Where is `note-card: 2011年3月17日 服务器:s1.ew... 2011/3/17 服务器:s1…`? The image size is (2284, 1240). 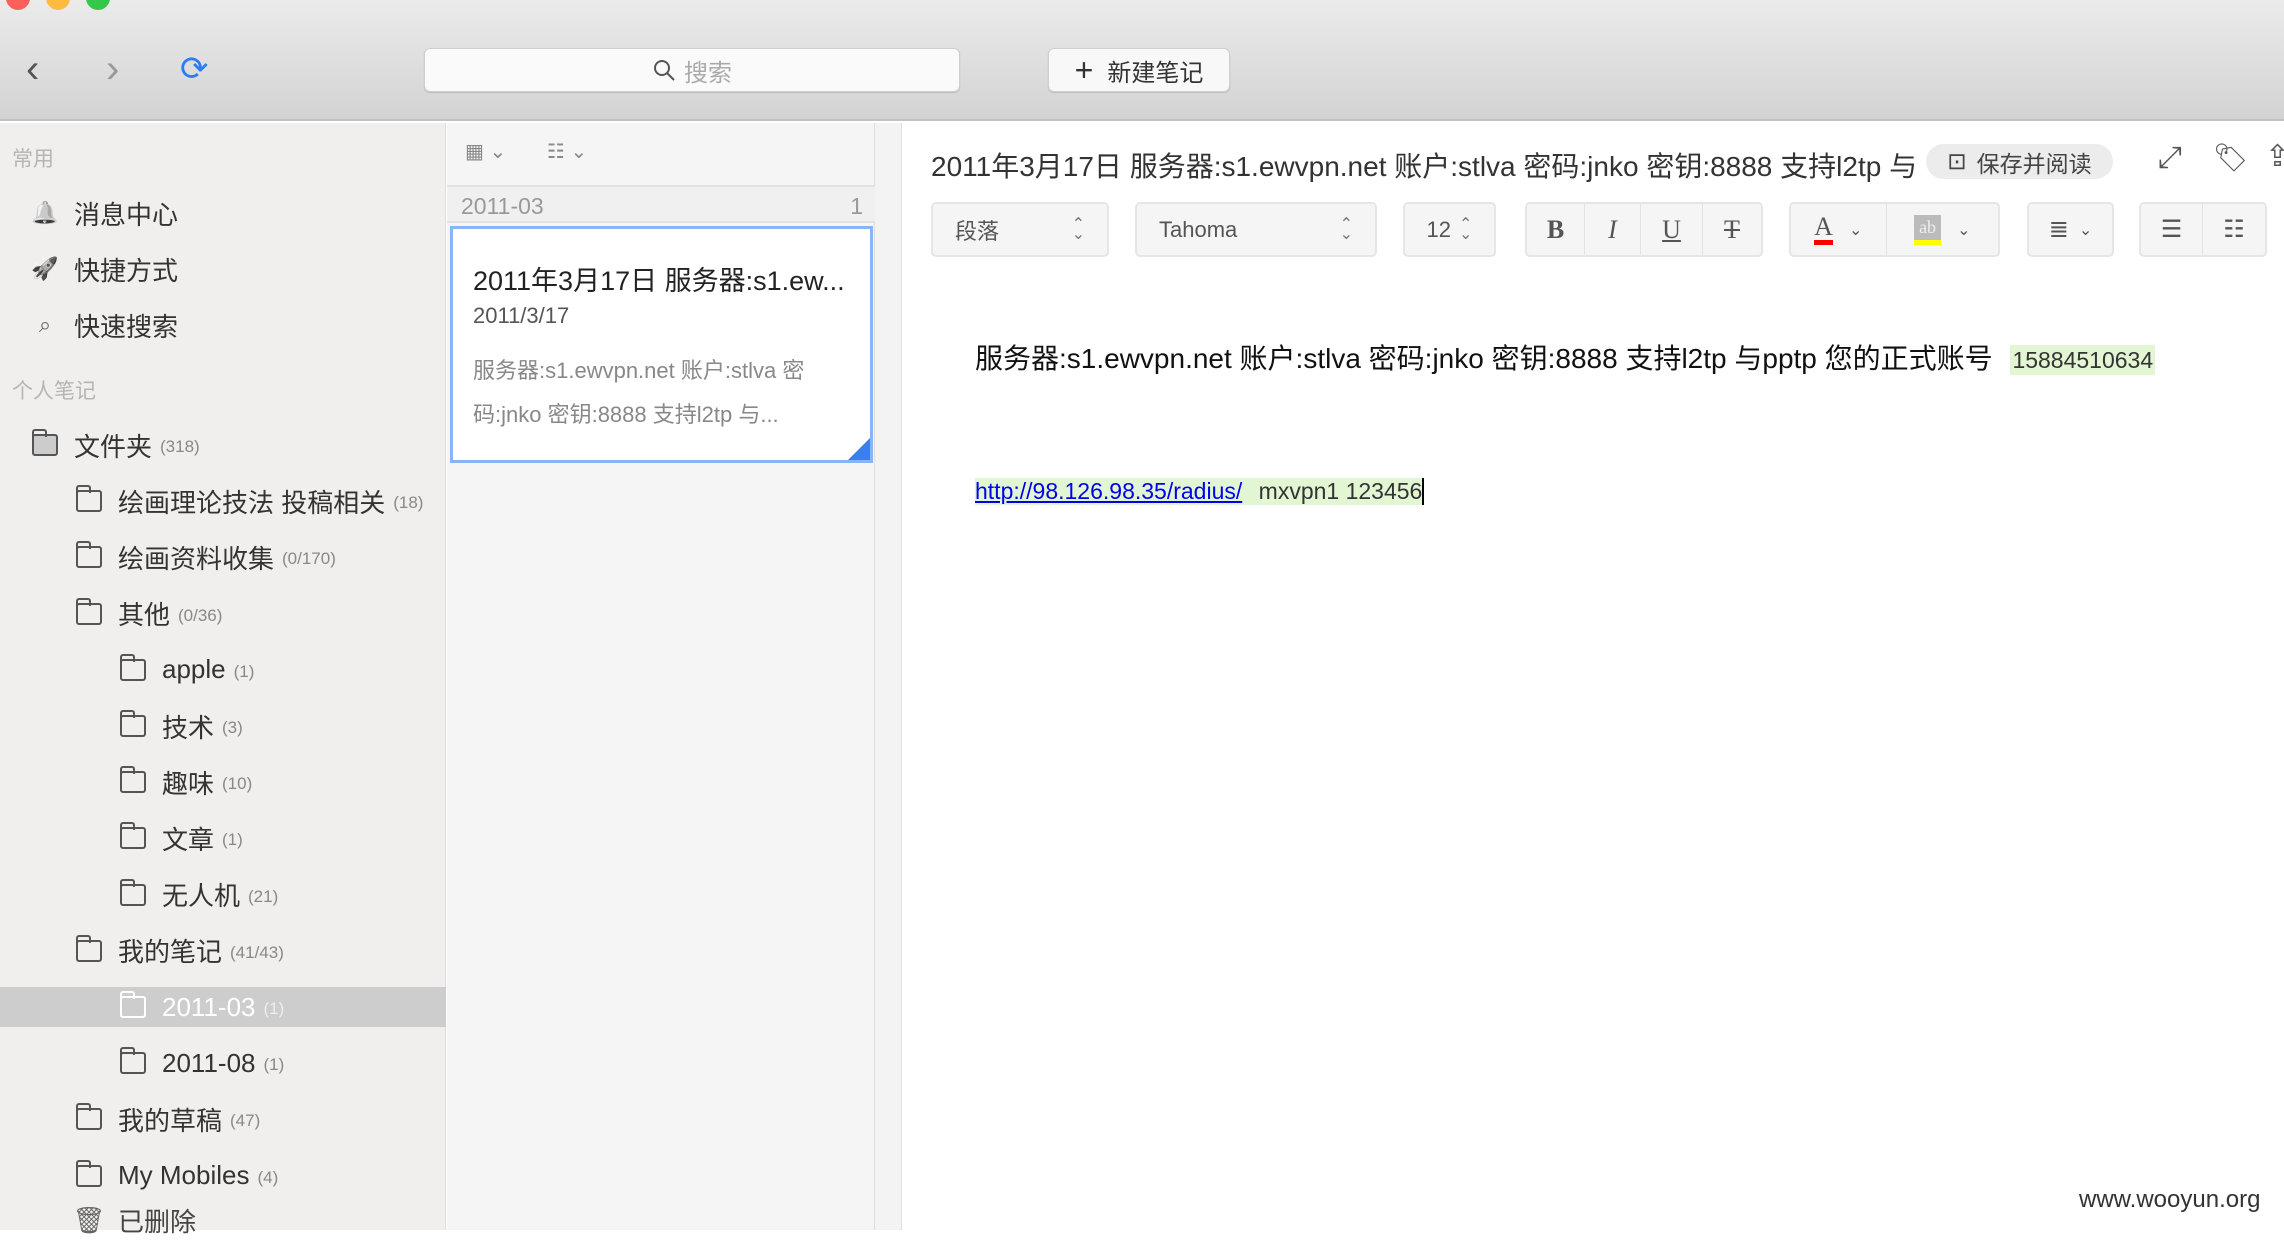
note-card: 2011年3月17日 服务器:s1.ew... 2011/3/17 服务器:s1… is located at coordinates (661, 344).